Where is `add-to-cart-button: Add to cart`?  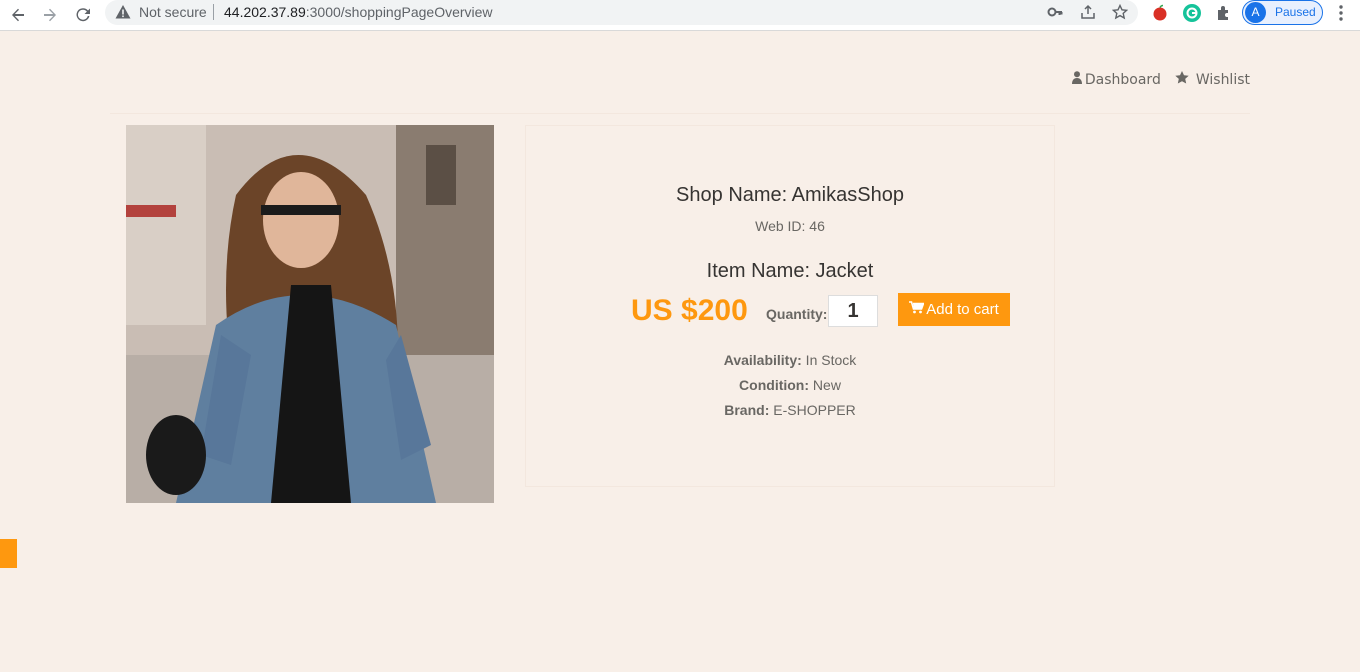
add-to-cart-button: Add to cart is located at coordinates (954, 309).